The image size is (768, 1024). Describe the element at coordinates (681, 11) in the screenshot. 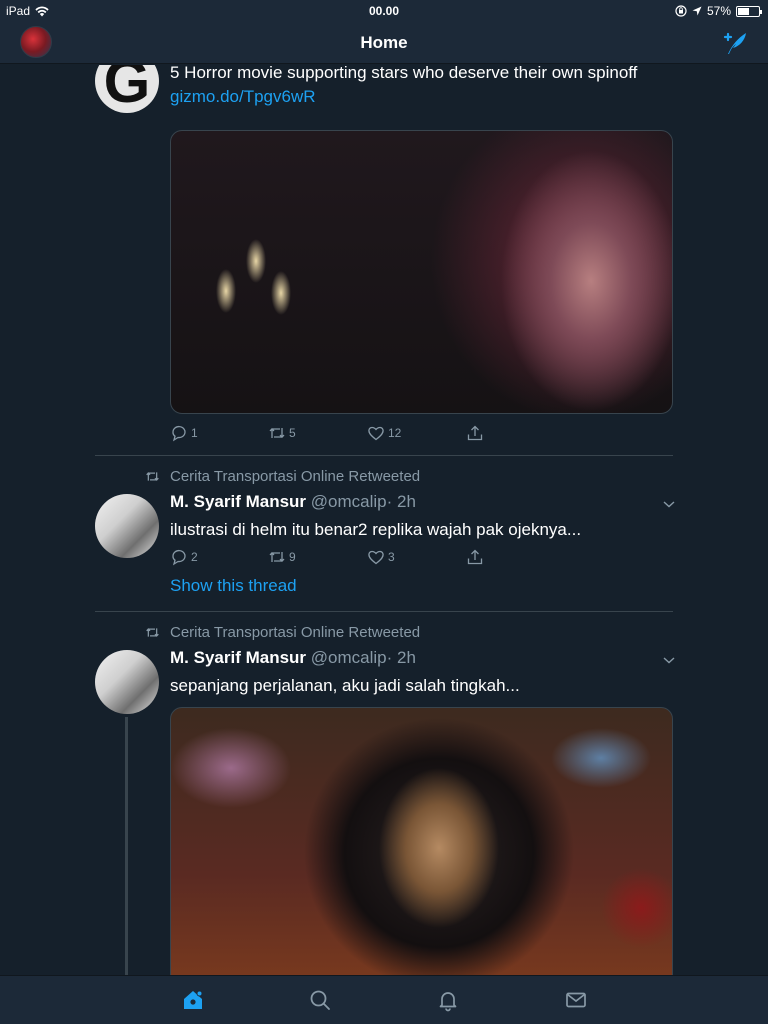

I see `orientation-lock-icon` at that location.